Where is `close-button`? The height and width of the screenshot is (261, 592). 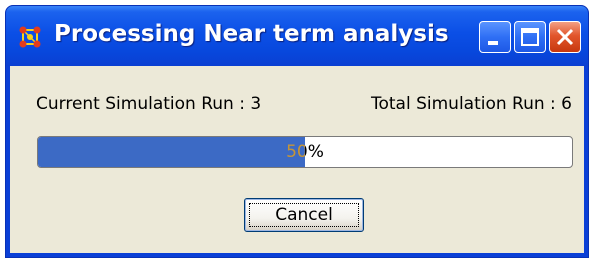 close-button is located at coordinates (565, 37).